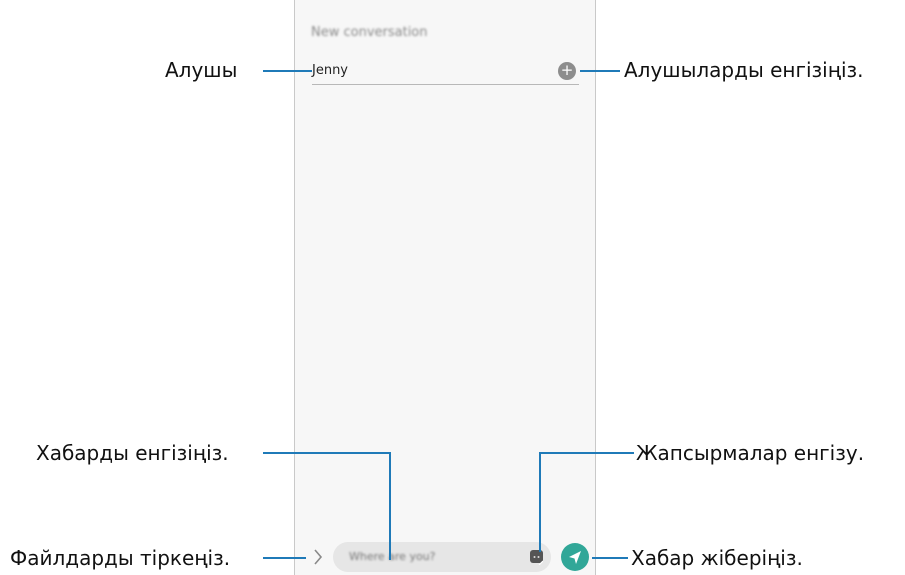 Image resolution: width=905 pixels, height=575 pixels. I want to click on add-stickers-line-h, so click(586, 453).